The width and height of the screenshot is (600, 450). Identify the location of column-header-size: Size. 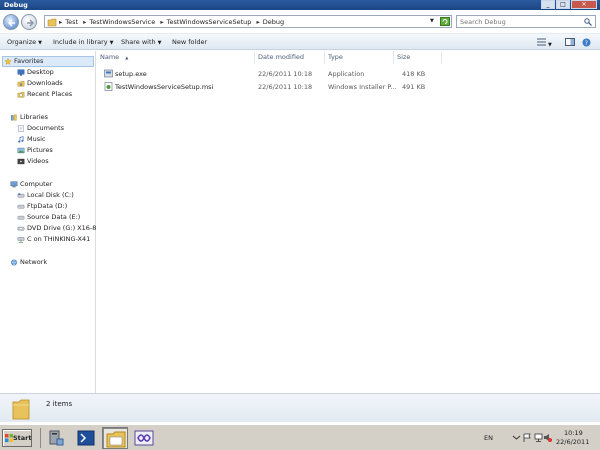
(418, 57).